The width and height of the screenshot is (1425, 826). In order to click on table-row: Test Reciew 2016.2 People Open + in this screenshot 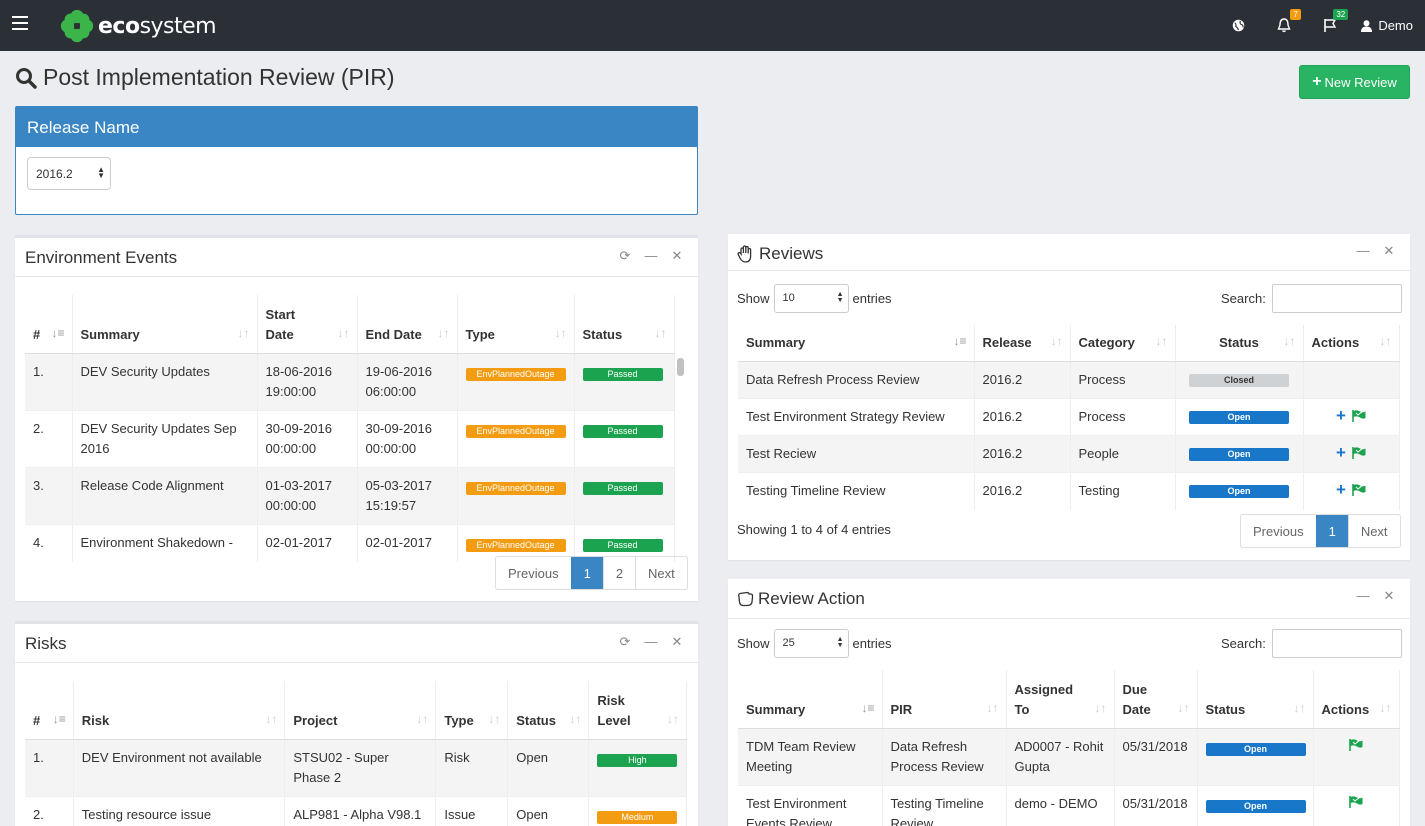, I will do `click(1069, 454)`.